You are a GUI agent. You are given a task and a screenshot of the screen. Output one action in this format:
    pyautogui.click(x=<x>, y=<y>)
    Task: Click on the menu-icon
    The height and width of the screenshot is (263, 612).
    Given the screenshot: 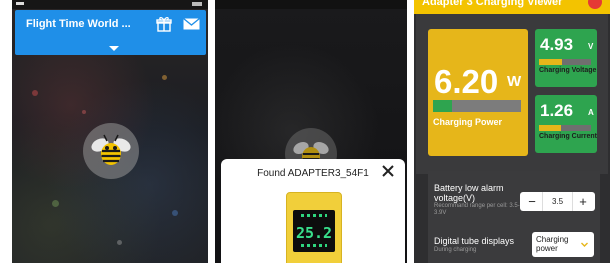 What is the action you would take?
    pyautogui.click(x=20, y=3)
    